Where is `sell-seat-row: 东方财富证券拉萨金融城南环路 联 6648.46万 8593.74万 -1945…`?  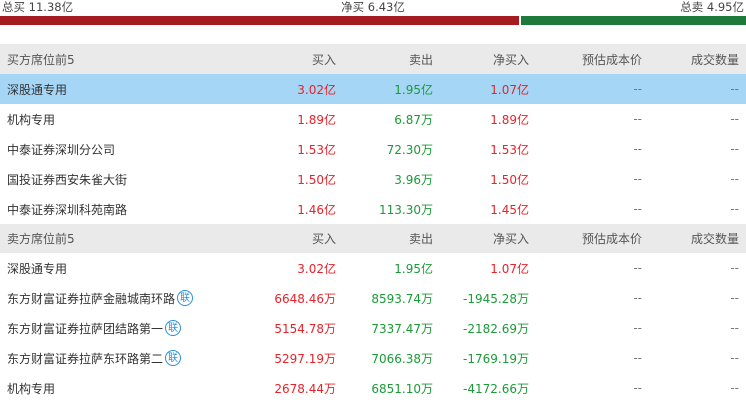 sell-seat-row: 东方财富证券拉萨金融城南环路 联 6648.46万 8593.74万 -1945… is located at coordinates (373, 298).